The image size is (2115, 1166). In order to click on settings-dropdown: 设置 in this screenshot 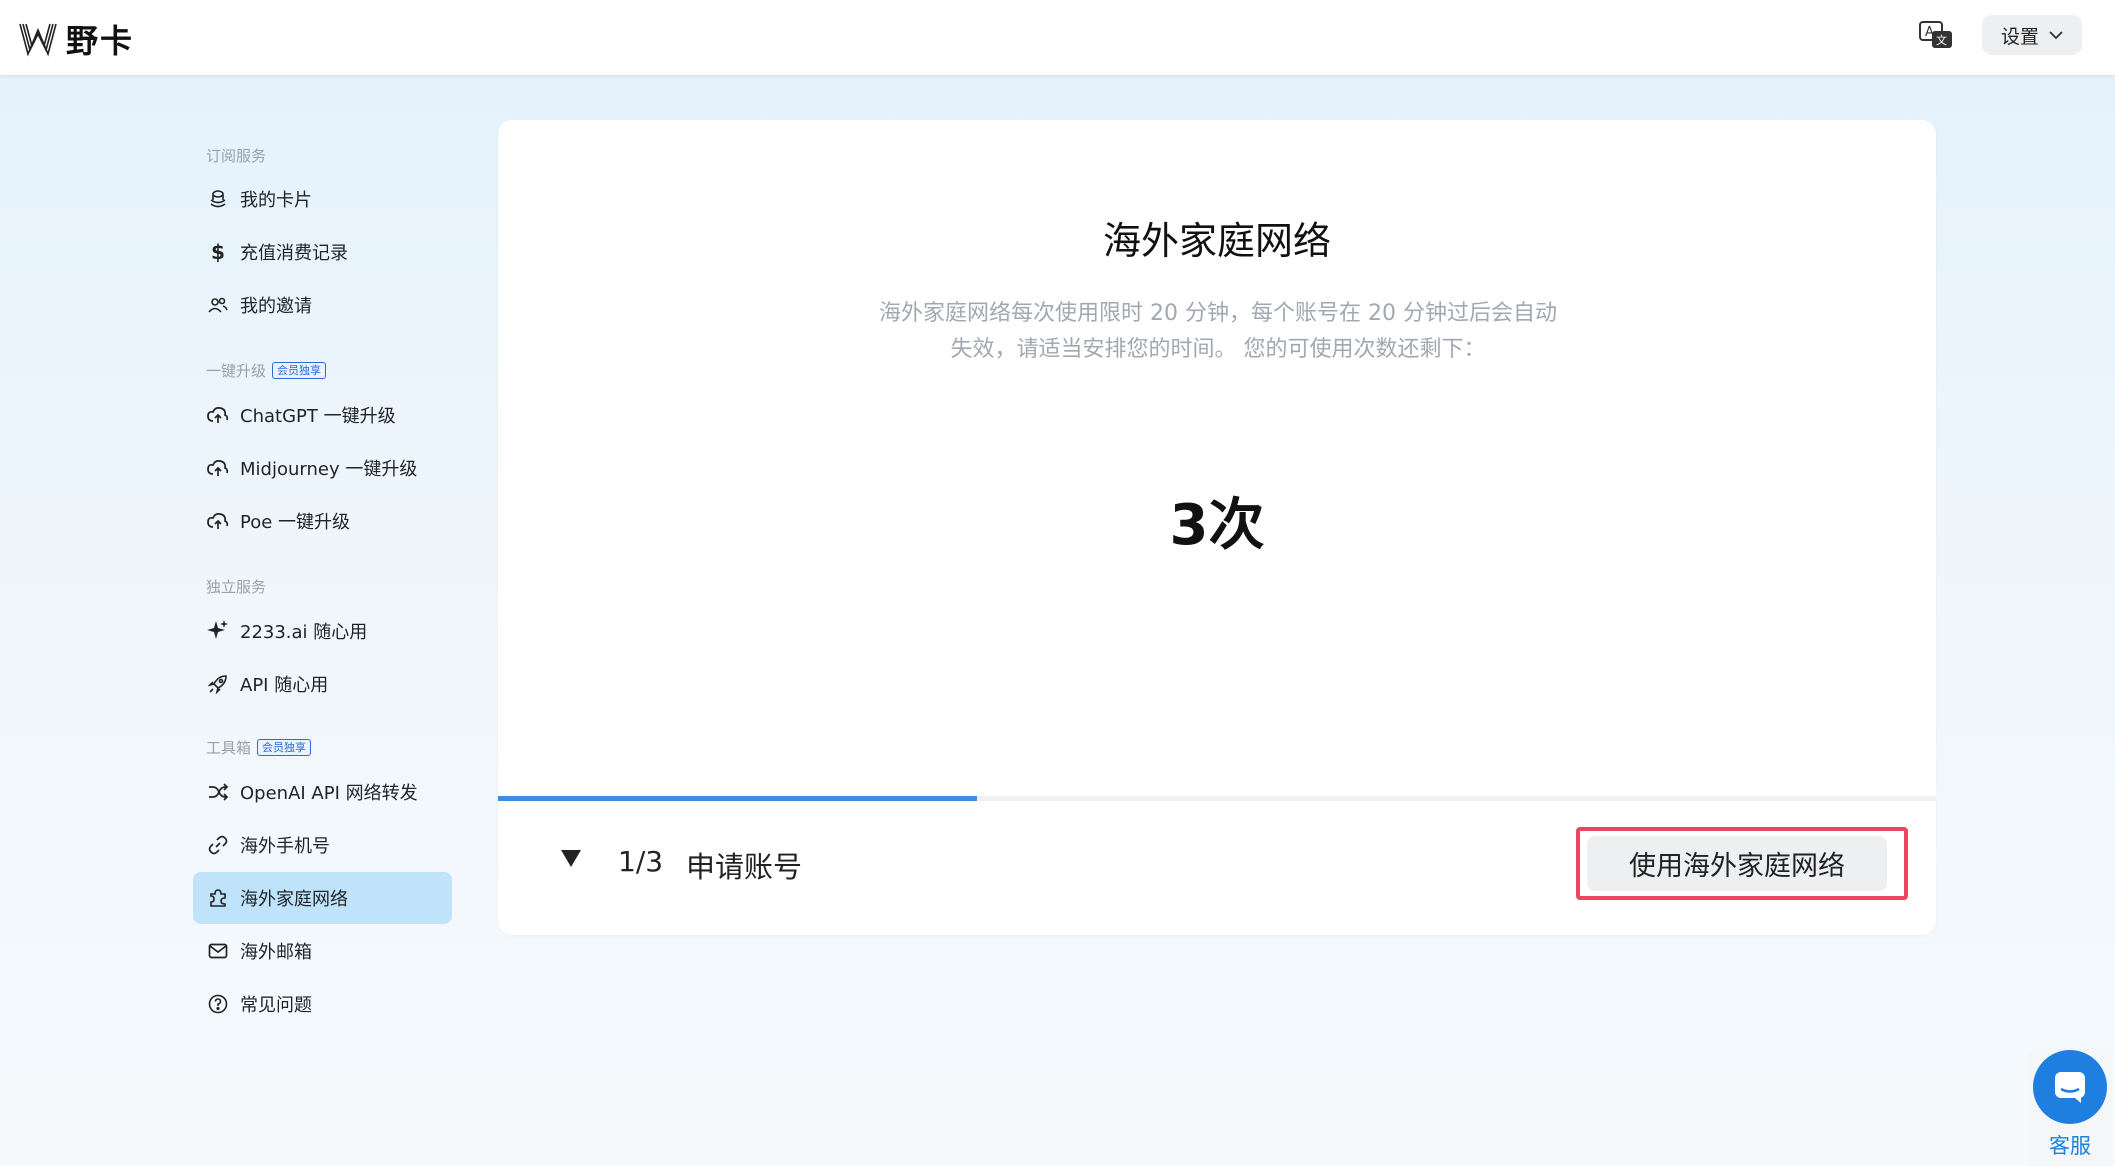, I will do `click(2032, 35)`.